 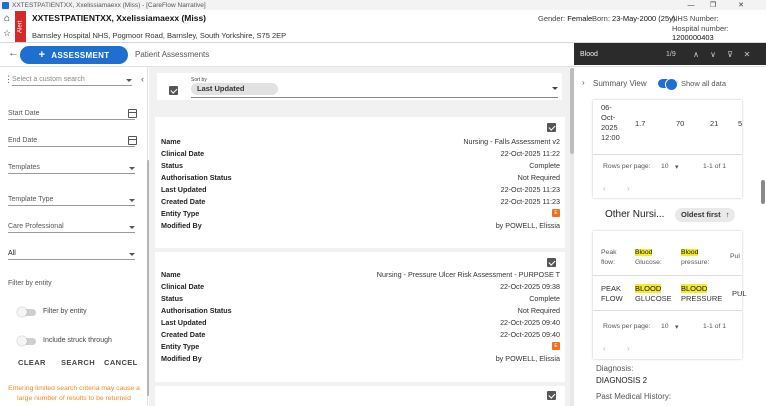 I want to click on hospital-info: Hospital number: 1200000403, so click(x=719, y=33).